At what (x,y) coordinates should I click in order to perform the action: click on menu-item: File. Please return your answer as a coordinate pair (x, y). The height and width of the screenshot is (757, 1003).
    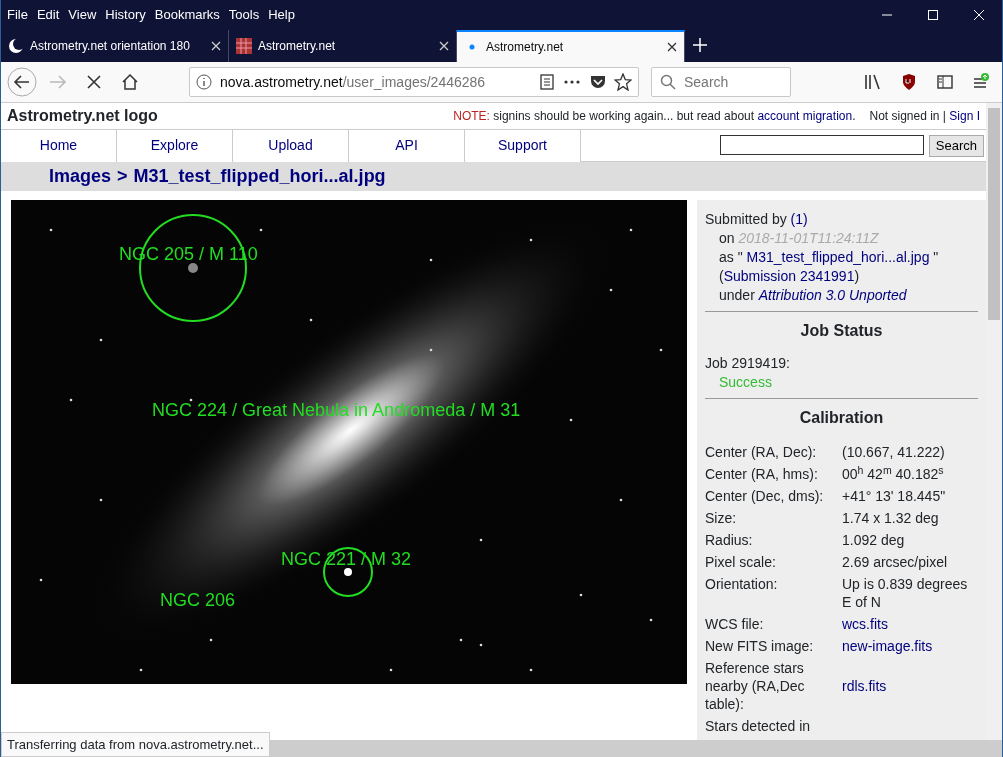
    Looking at the image, I should click on (17, 15).